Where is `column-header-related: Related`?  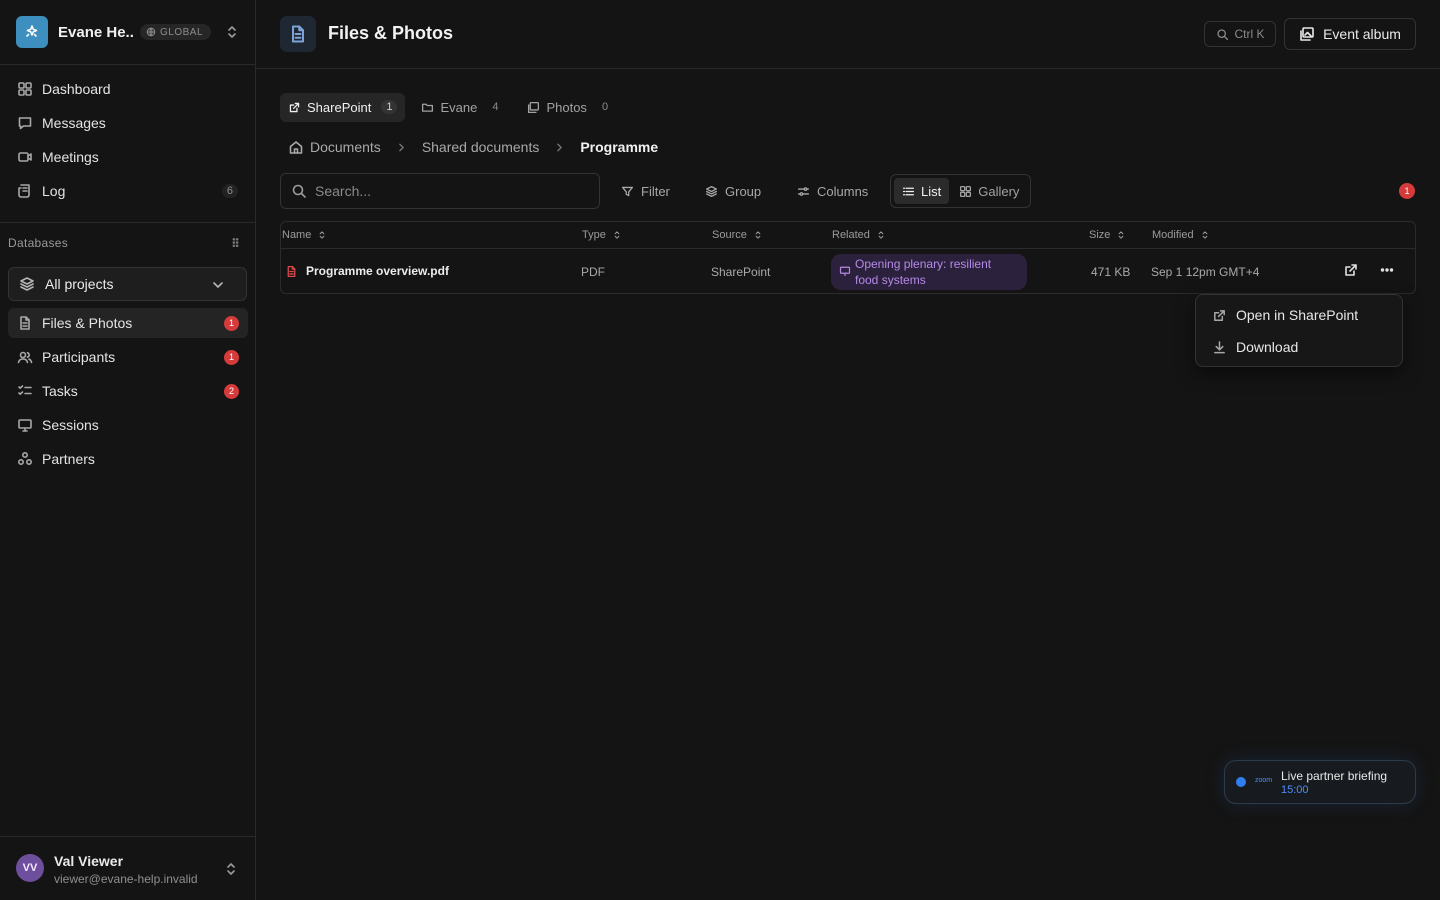
column-header-related: Related is located at coordinates (859, 235).